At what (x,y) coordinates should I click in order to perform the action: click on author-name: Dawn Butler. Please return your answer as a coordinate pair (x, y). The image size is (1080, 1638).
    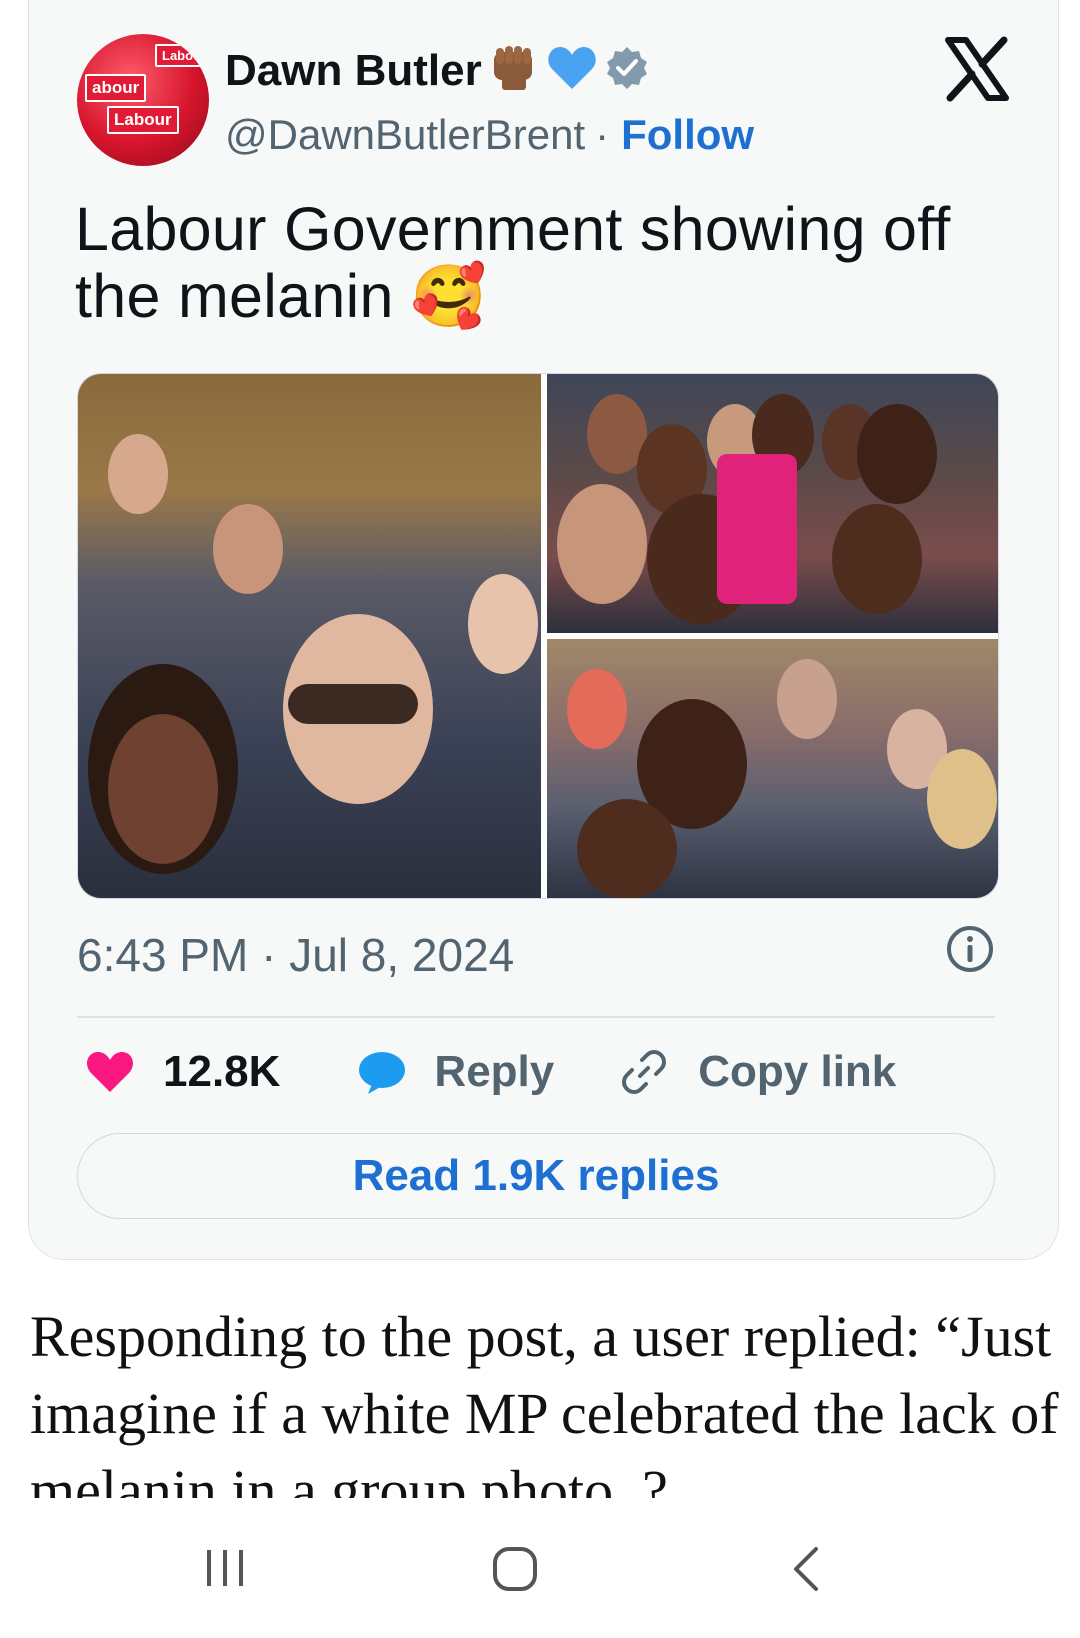
    Looking at the image, I should click on (353, 71).